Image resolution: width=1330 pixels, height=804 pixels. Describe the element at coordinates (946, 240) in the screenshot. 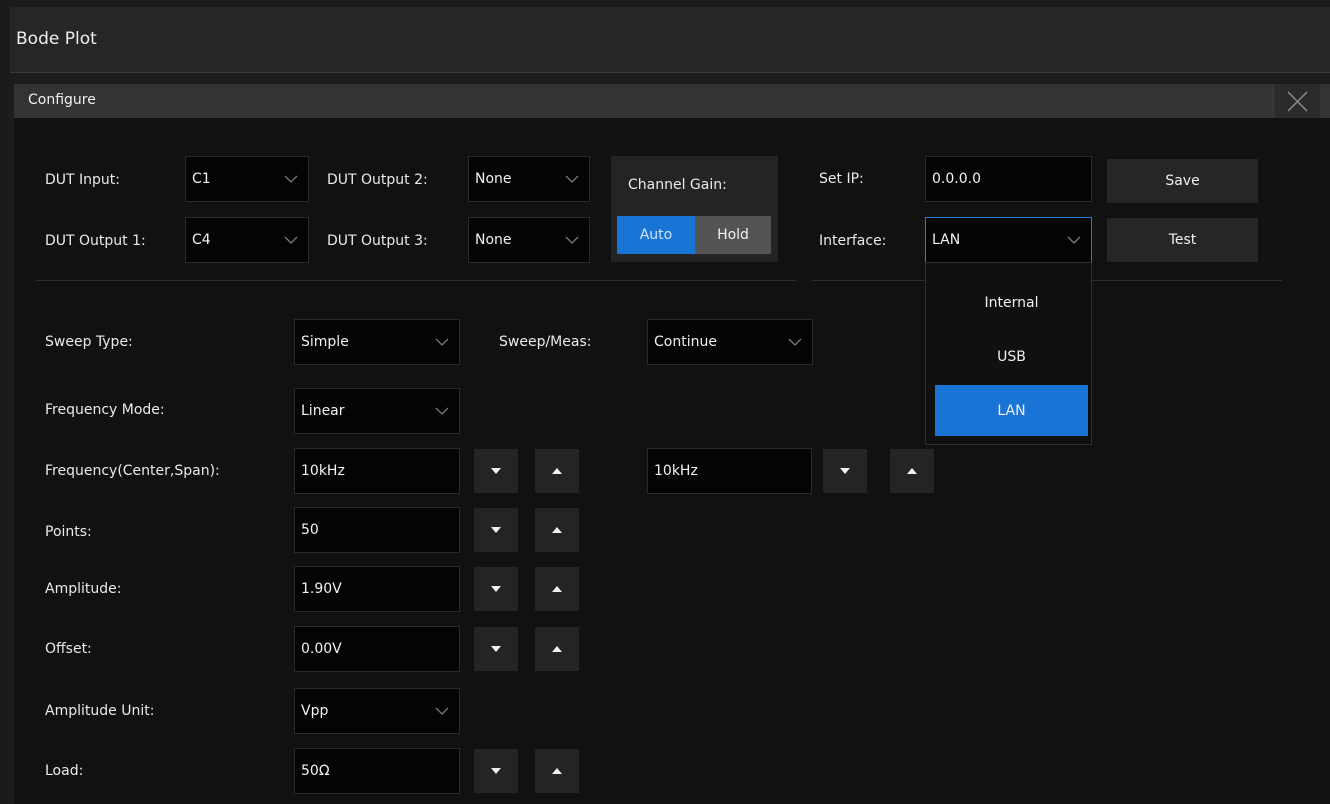

I see `interface-value: LAN` at that location.